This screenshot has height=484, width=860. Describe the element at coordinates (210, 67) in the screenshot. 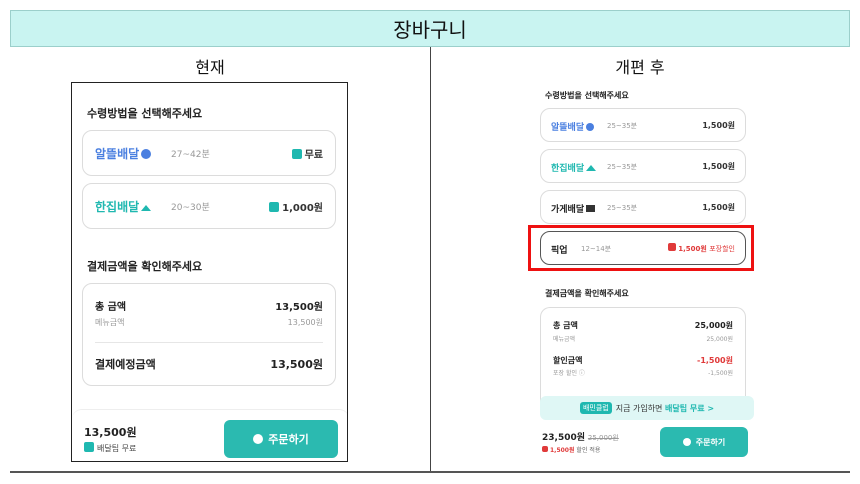

I see `current-heading: 현재` at that location.